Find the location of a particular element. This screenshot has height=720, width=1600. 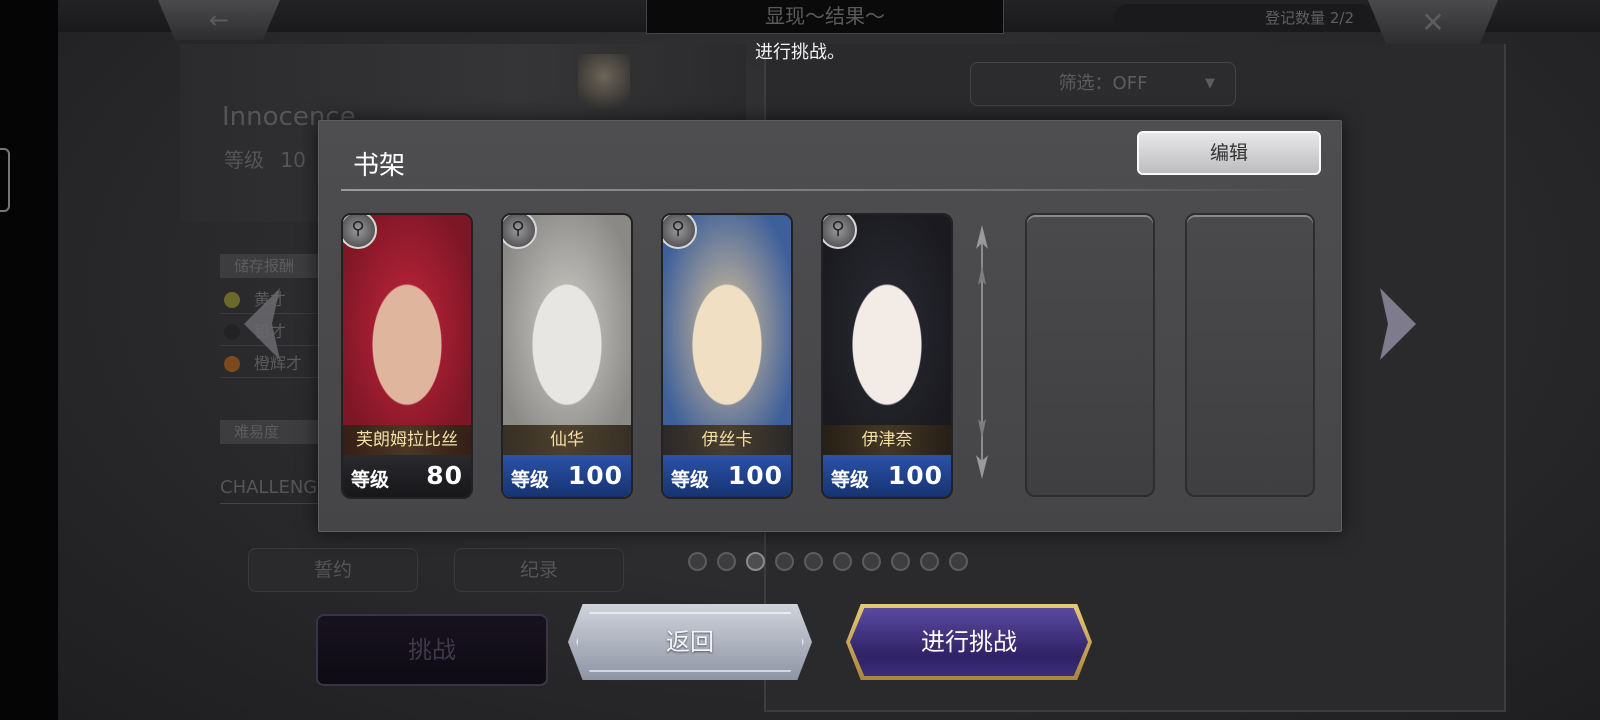

filter-label: 筛选：OFF is located at coordinates (1103, 83).